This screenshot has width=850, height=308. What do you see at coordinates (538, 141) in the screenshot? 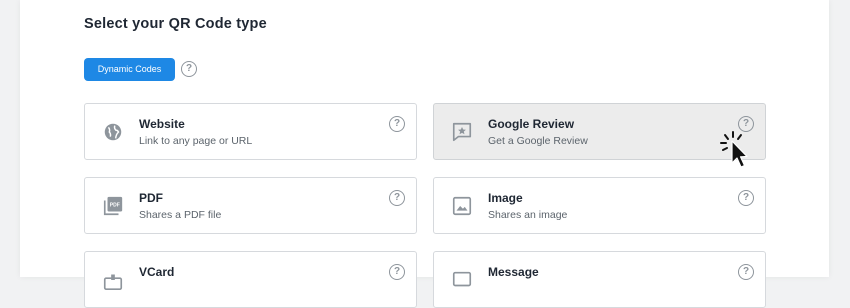
I see `card-subtitle: Get a Google Review` at bounding box center [538, 141].